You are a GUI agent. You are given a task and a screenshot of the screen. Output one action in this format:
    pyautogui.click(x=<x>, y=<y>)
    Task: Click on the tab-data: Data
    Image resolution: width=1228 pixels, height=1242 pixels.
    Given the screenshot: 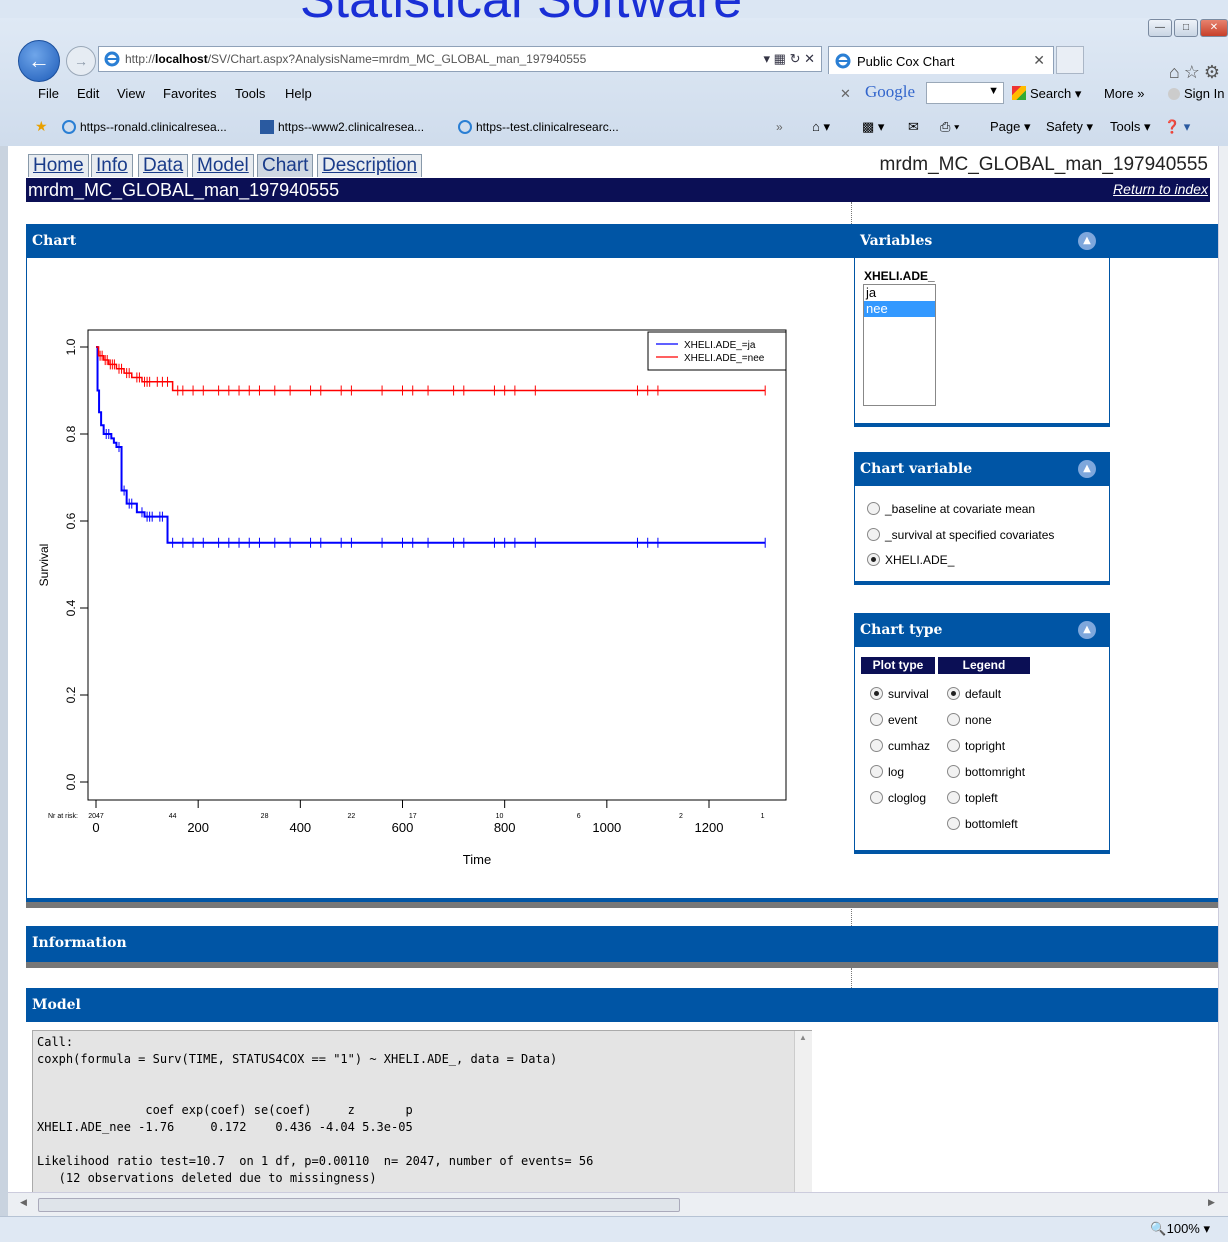 What is the action you would take?
    pyautogui.click(x=163, y=165)
    